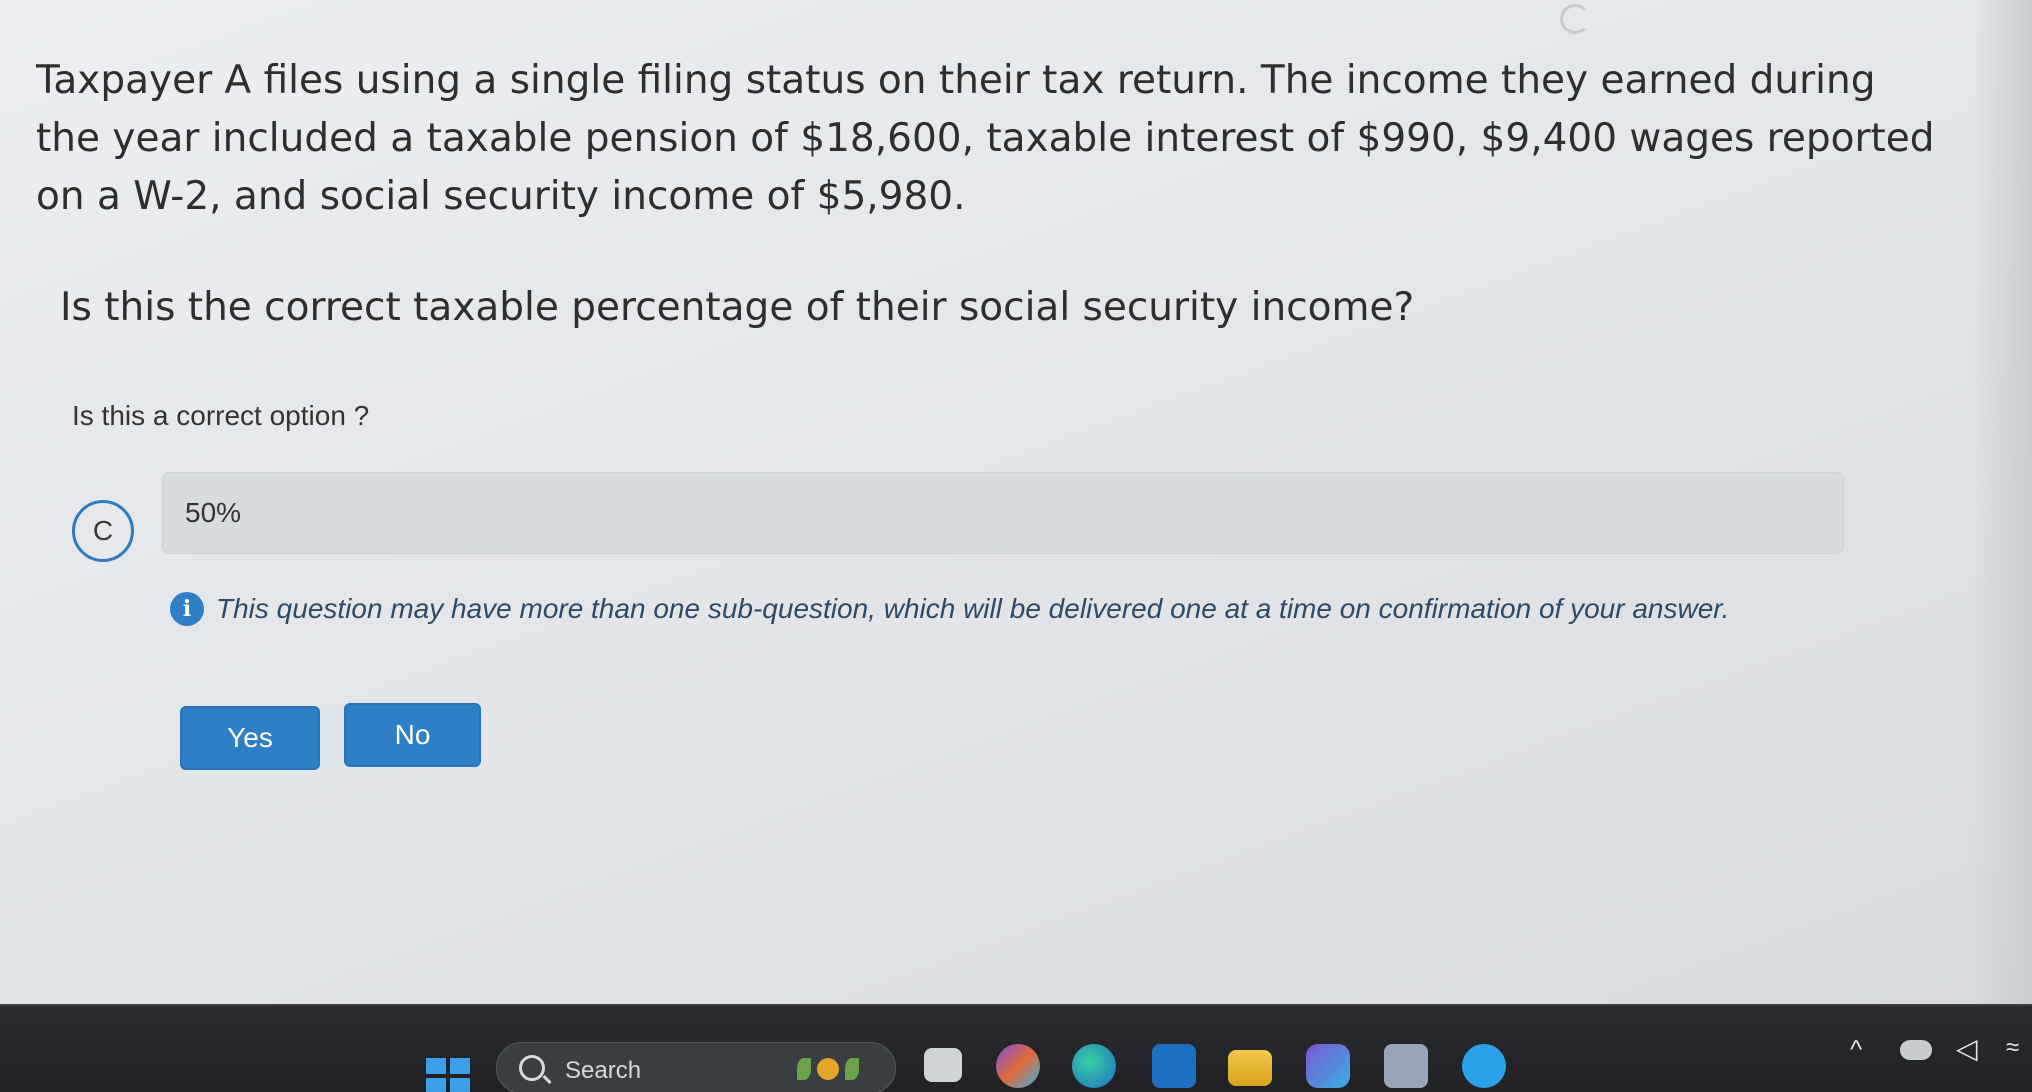  Describe the element at coordinates (837, 1069) in the screenshot. I see `search-highlight-icon` at that location.